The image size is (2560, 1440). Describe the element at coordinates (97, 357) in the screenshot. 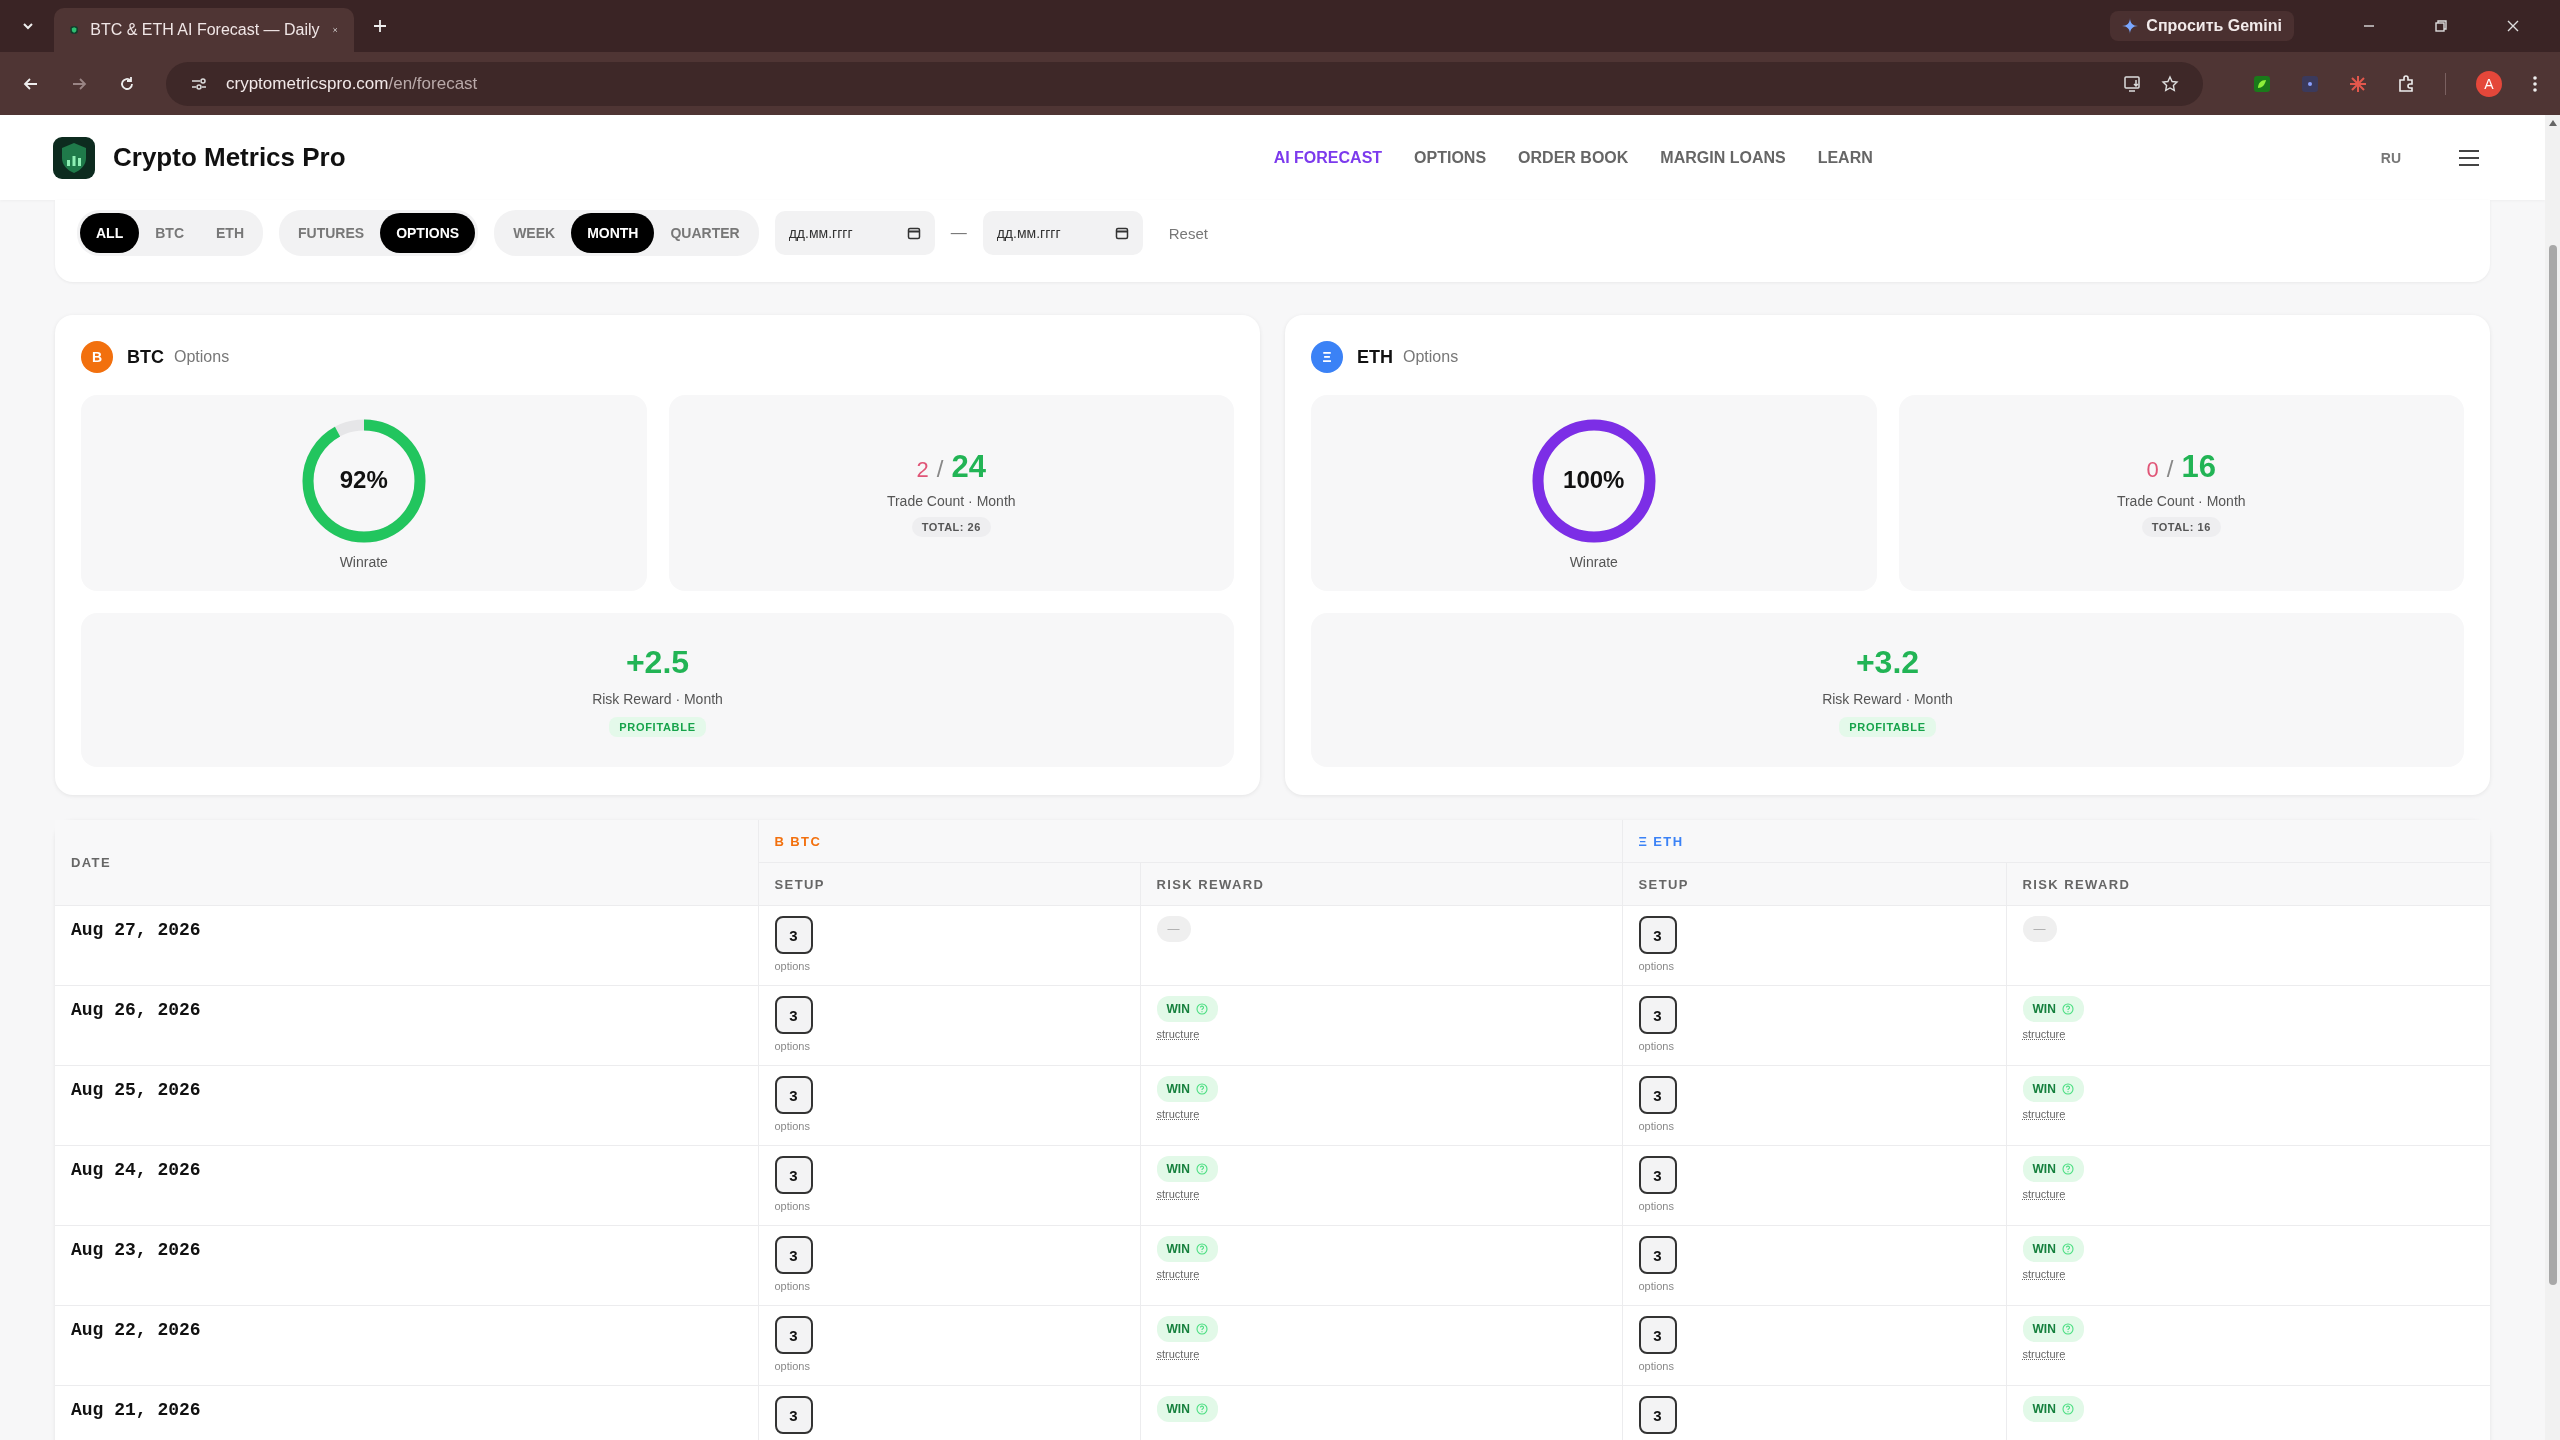

I see `coin-badge: B` at that location.